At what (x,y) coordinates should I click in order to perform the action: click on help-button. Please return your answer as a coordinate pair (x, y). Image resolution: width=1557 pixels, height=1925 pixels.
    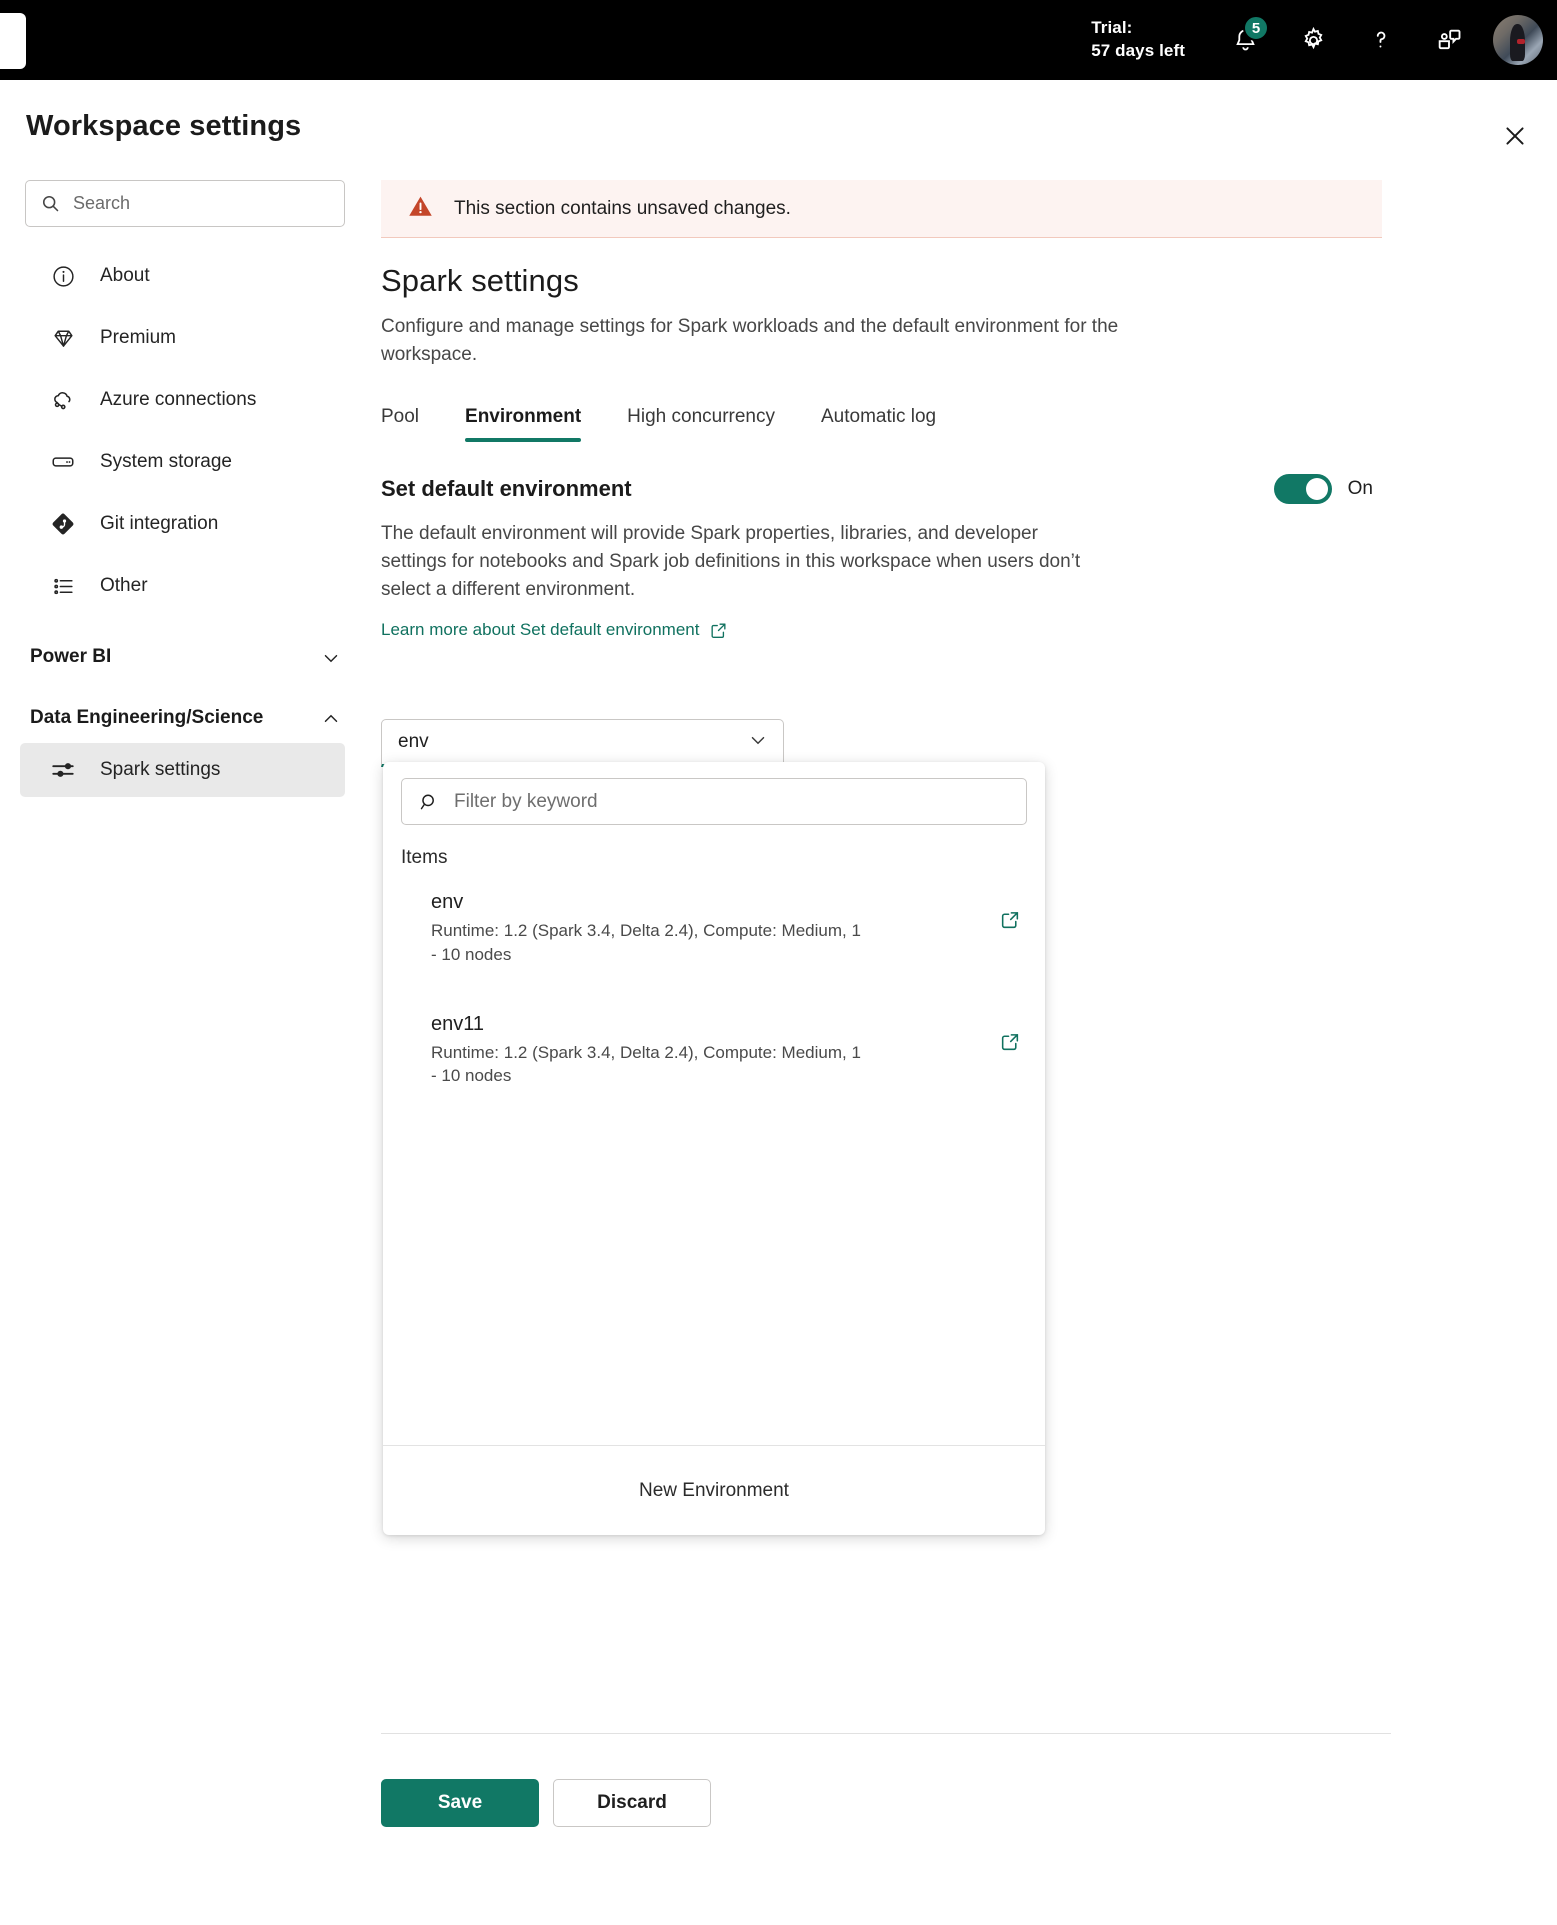
    Looking at the image, I should click on (1381, 40).